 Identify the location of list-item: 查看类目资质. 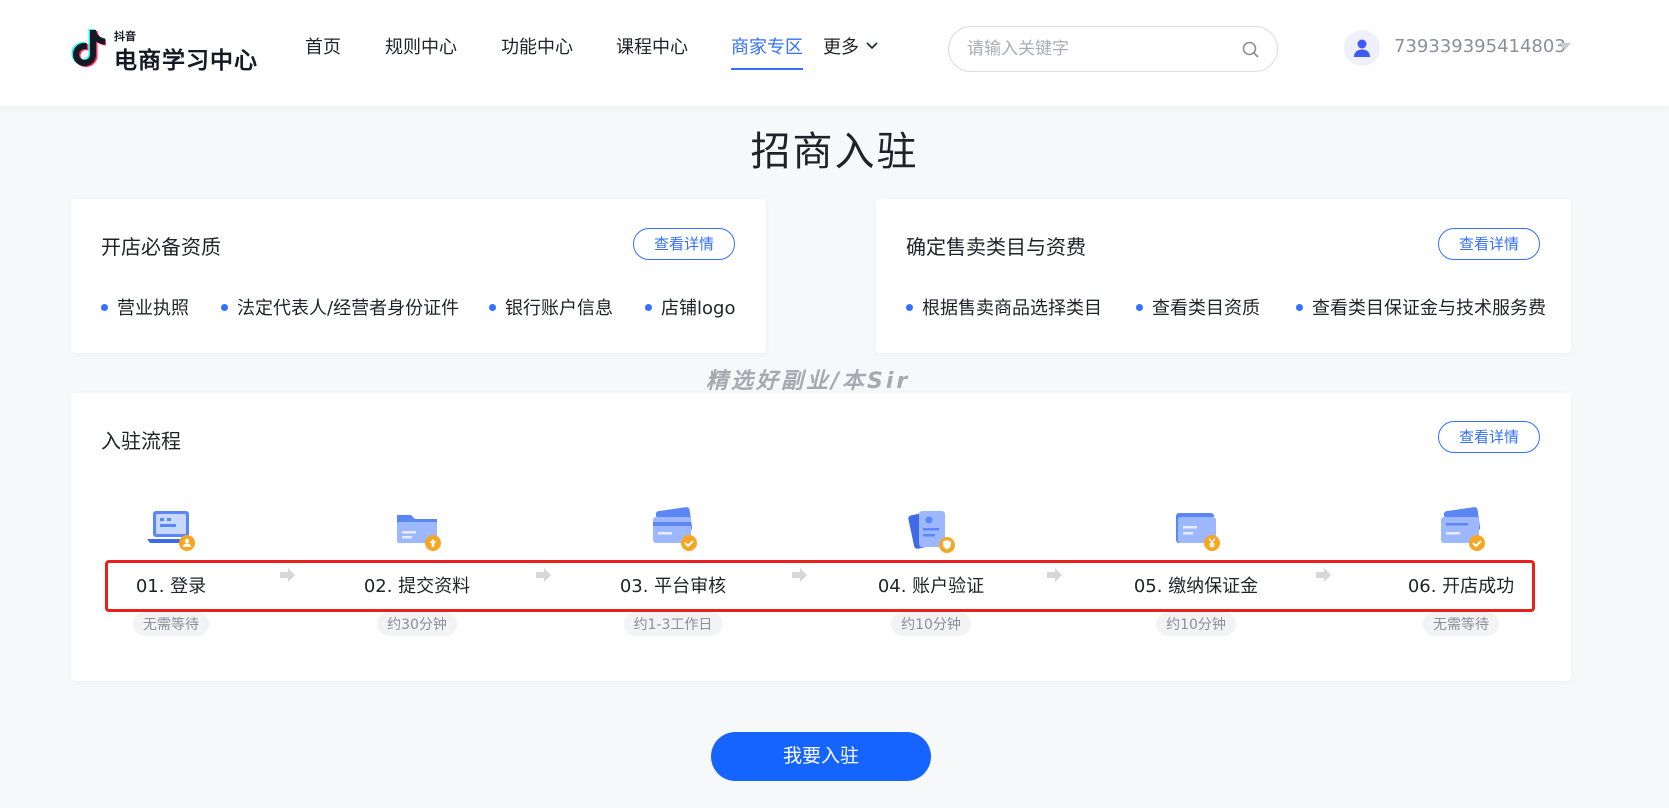
(1198, 307).